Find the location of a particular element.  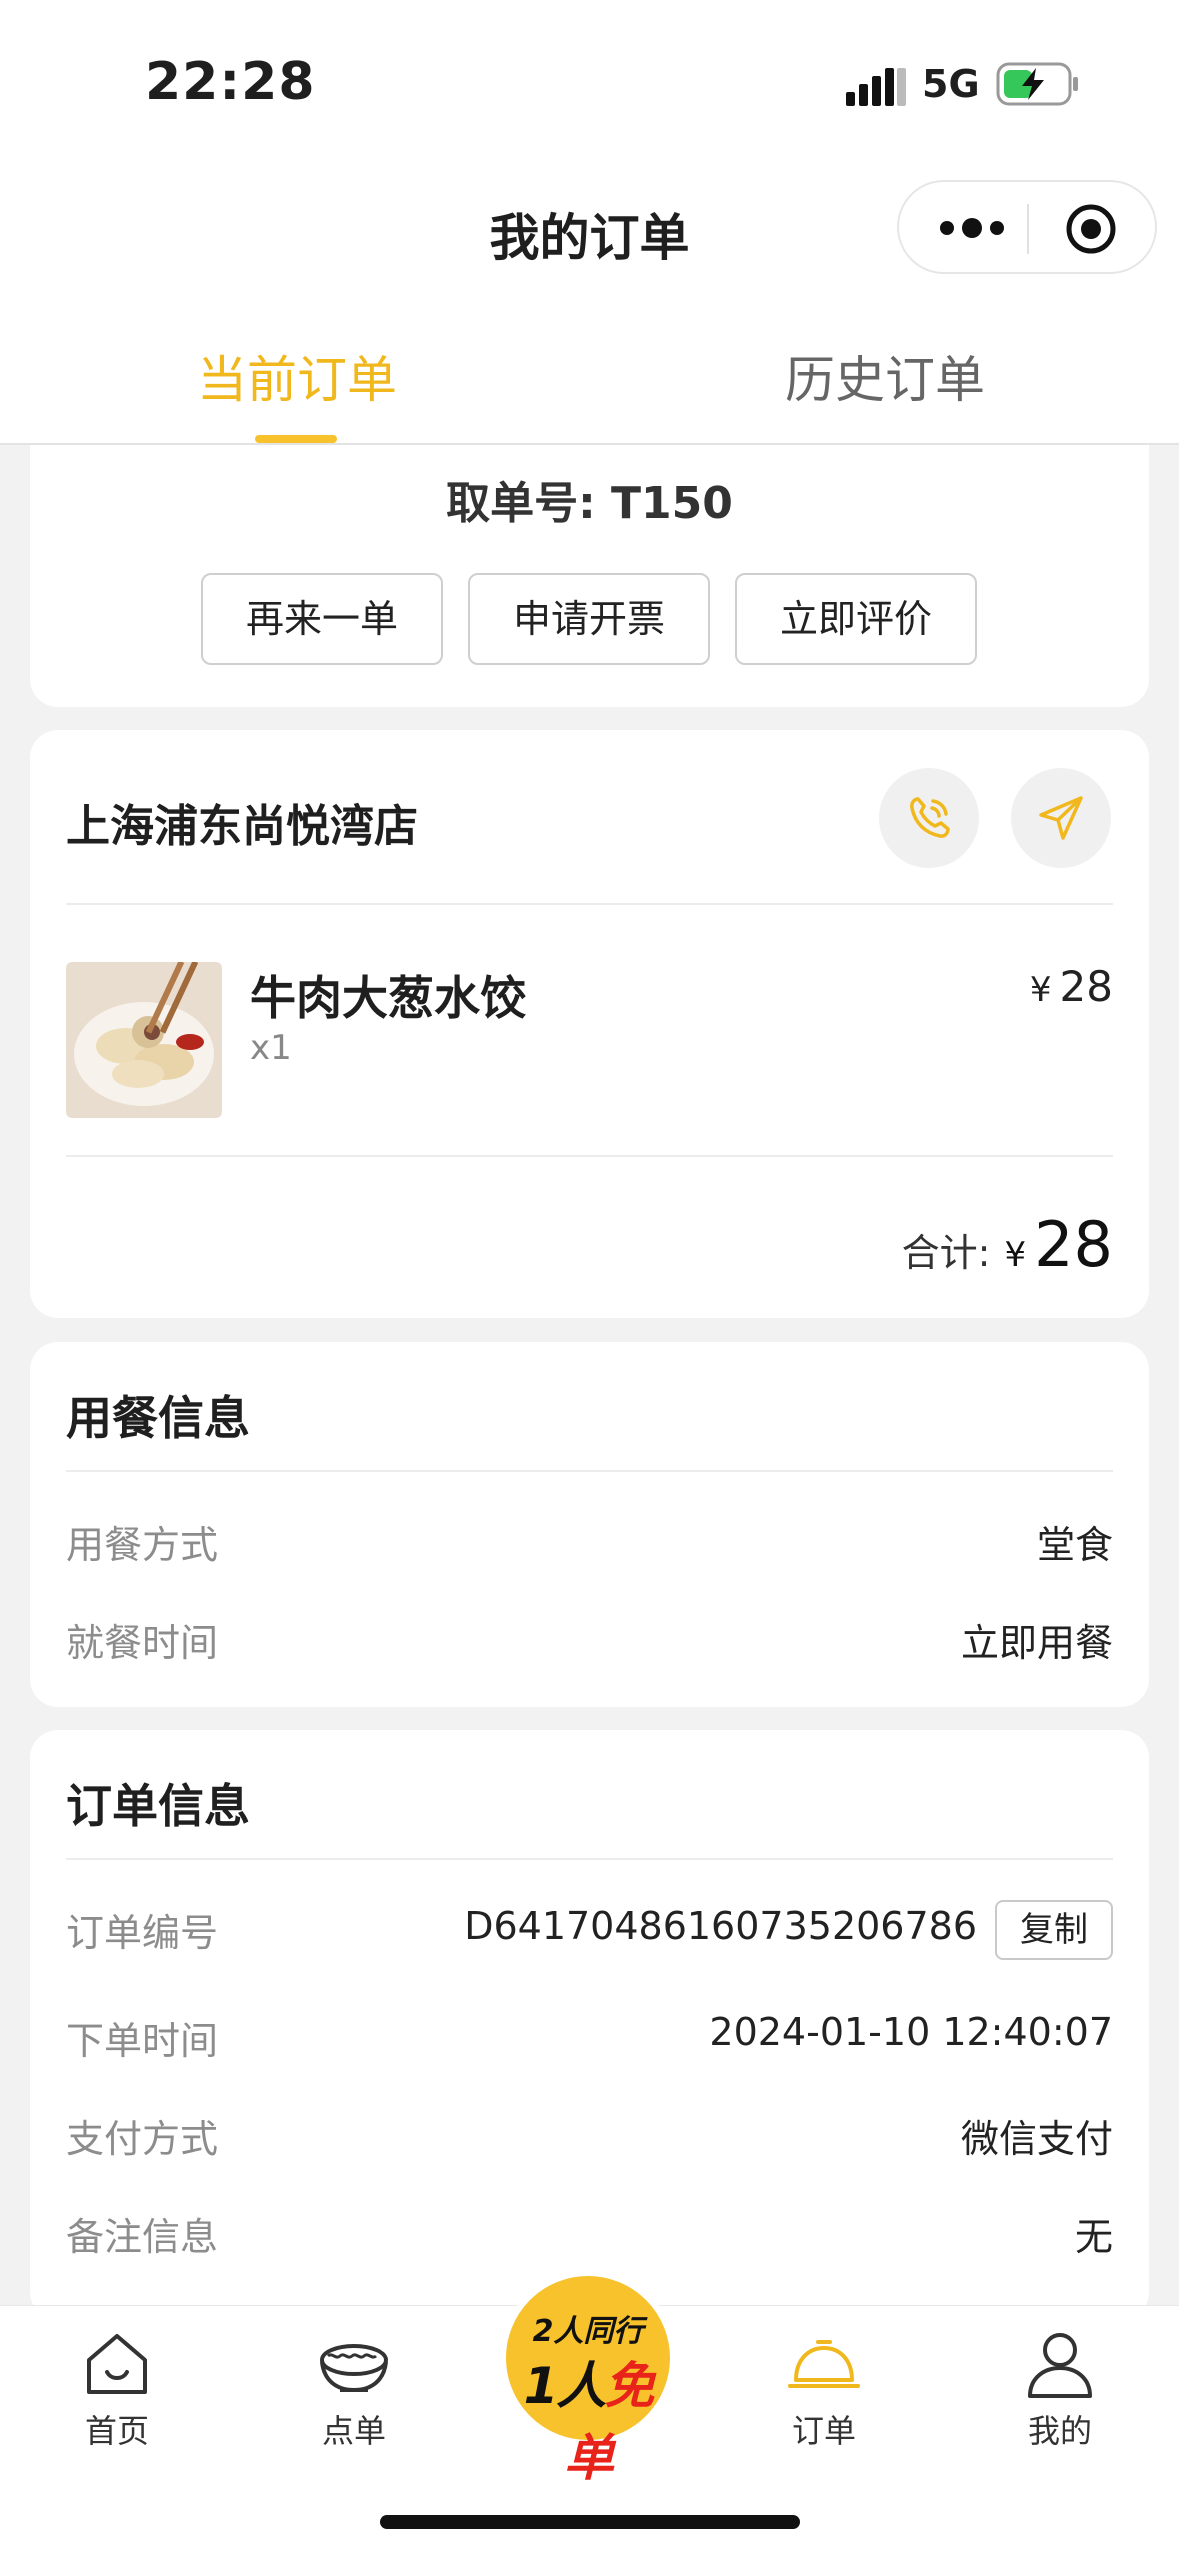

promo-badge: 2人同行 1人免单 is located at coordinates (588, 2378).